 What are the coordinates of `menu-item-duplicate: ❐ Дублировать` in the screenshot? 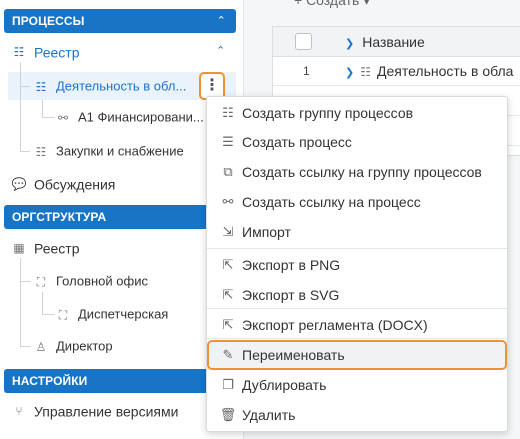 It's located at (357, 385).